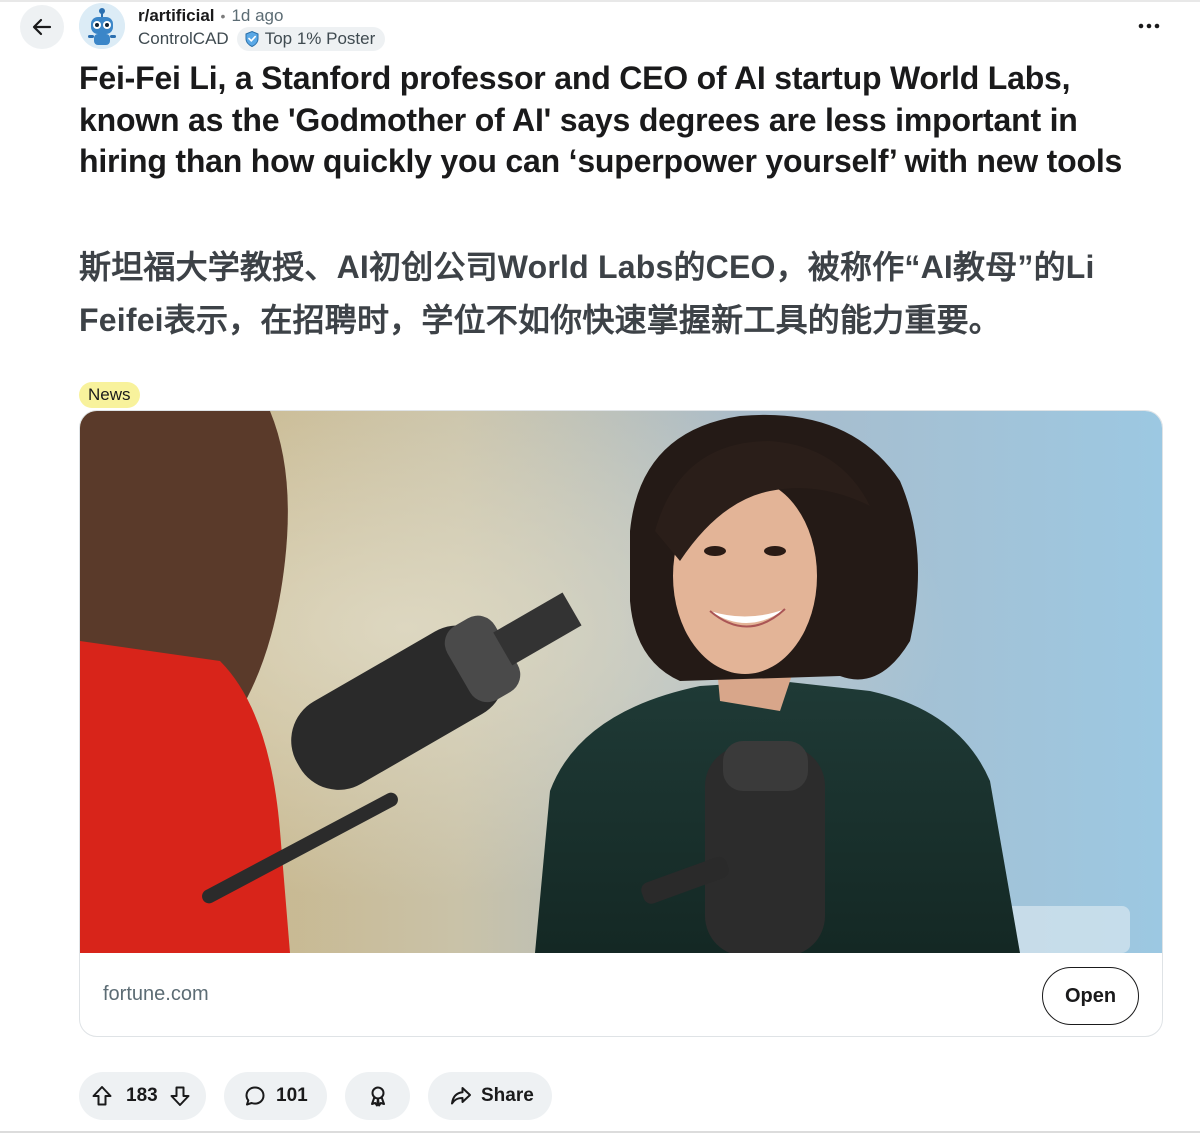 This screenshot has height=1133, width=1200. Describe the element at coordinates (156, 994) in the screenshot. I see `link-domain: fortune.com` at that location.